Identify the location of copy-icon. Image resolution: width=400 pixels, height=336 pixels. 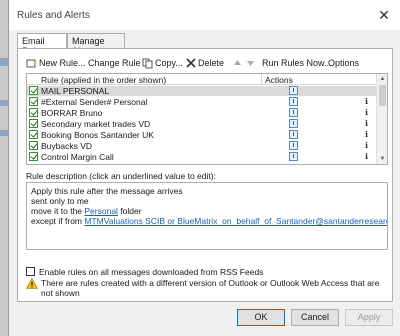
(147, 63).